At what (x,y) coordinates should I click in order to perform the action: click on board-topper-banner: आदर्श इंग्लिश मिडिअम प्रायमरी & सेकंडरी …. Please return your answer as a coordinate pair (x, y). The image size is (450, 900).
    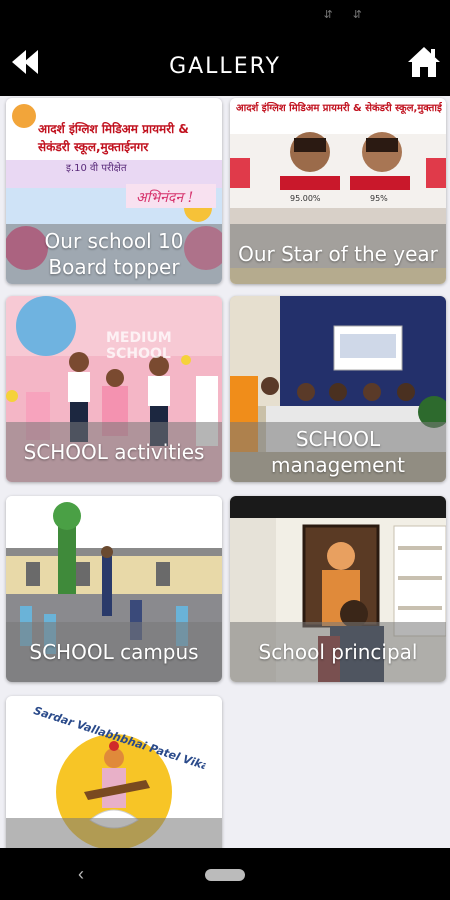
    Looking at the image, I should click on (113, 138).